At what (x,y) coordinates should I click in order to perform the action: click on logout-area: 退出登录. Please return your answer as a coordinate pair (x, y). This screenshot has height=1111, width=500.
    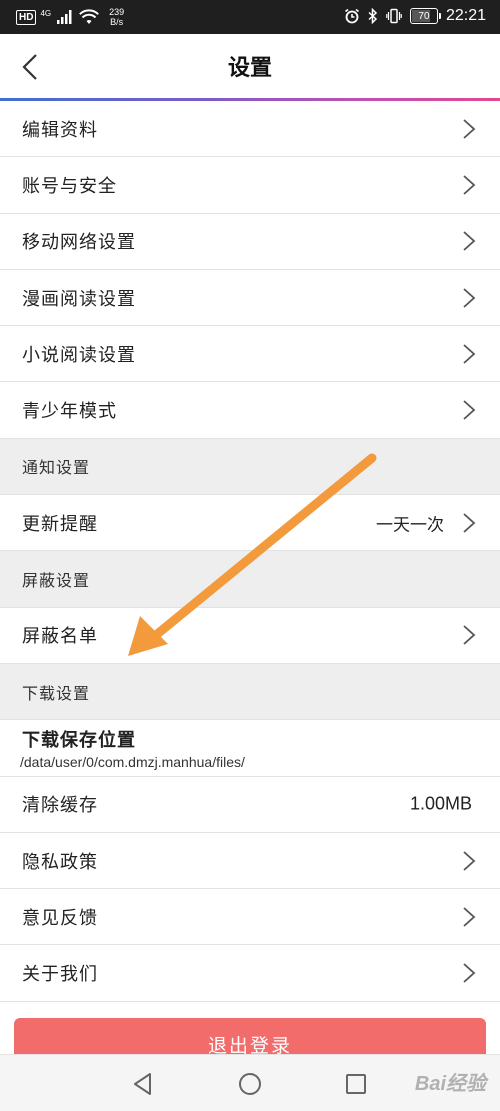
    Looking at the image, I should click on (250, 1036).